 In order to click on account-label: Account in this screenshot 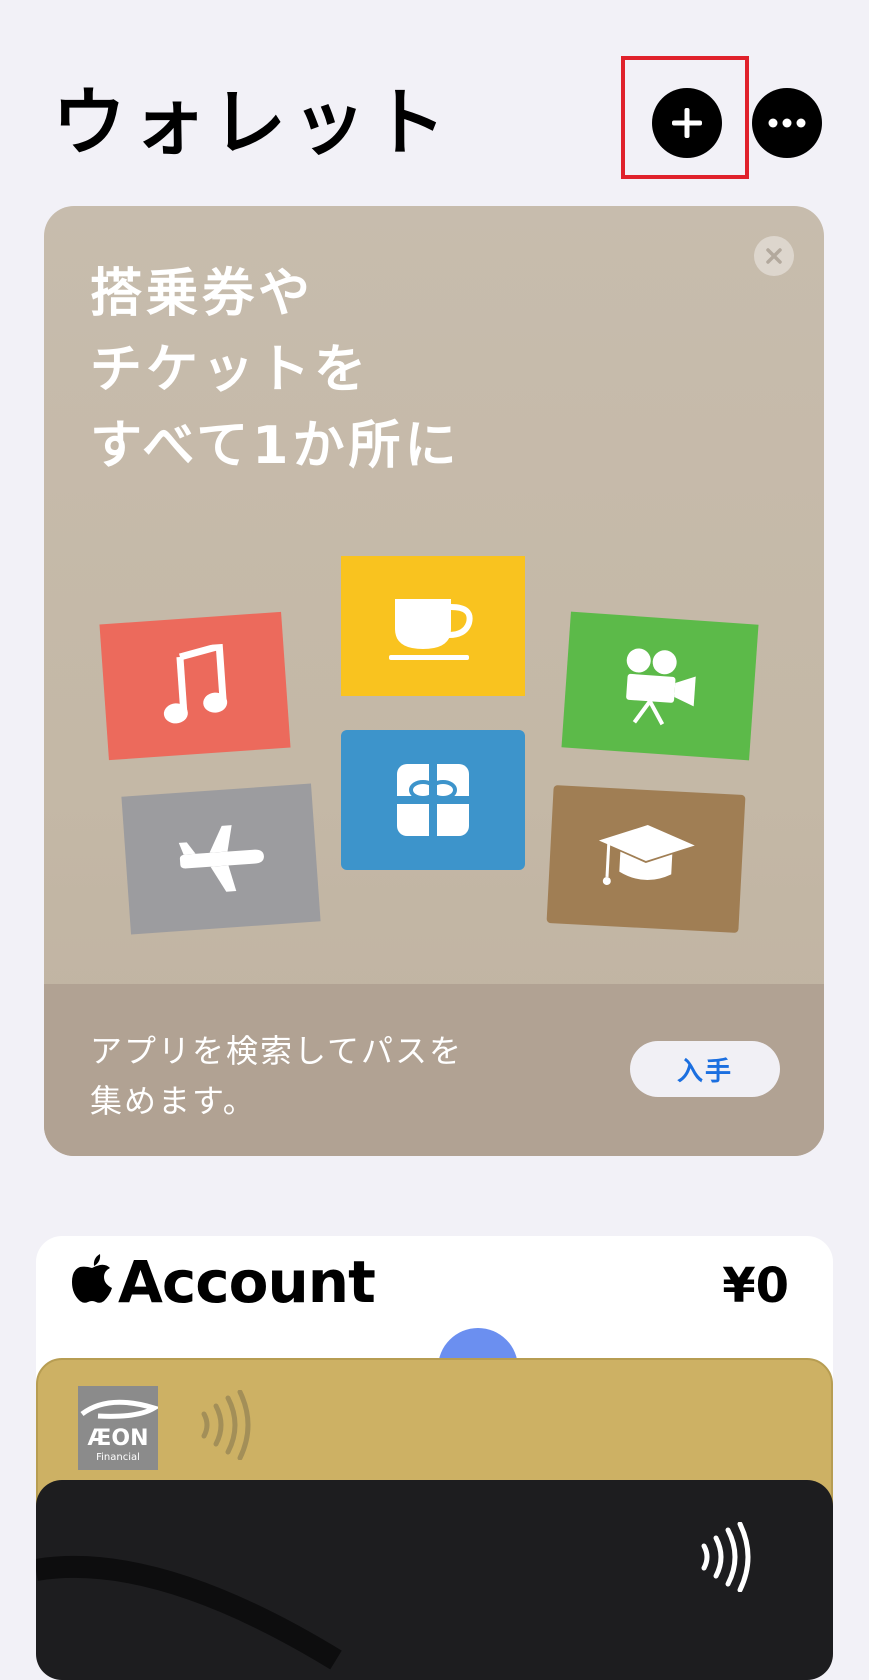, I will do `click(247, 1282)`.